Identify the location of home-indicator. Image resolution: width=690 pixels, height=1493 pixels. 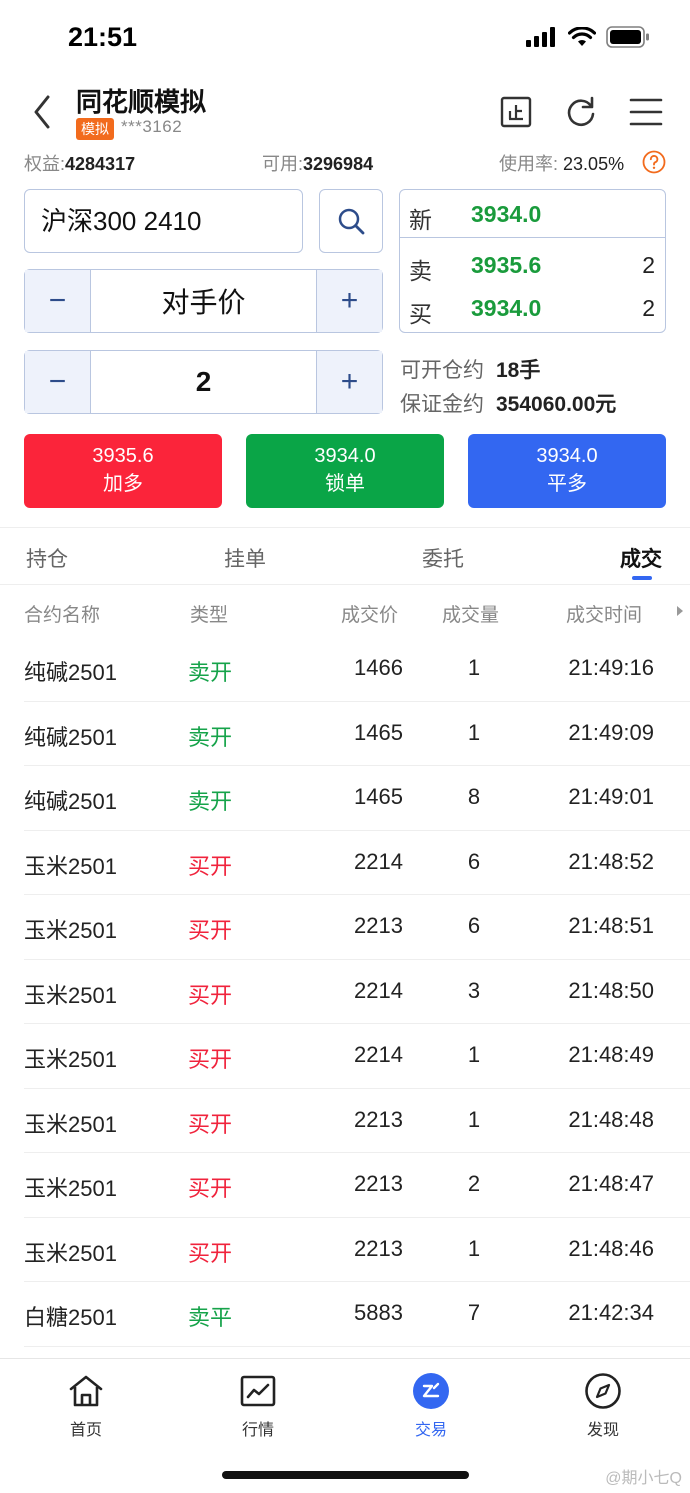
(345, 1475).